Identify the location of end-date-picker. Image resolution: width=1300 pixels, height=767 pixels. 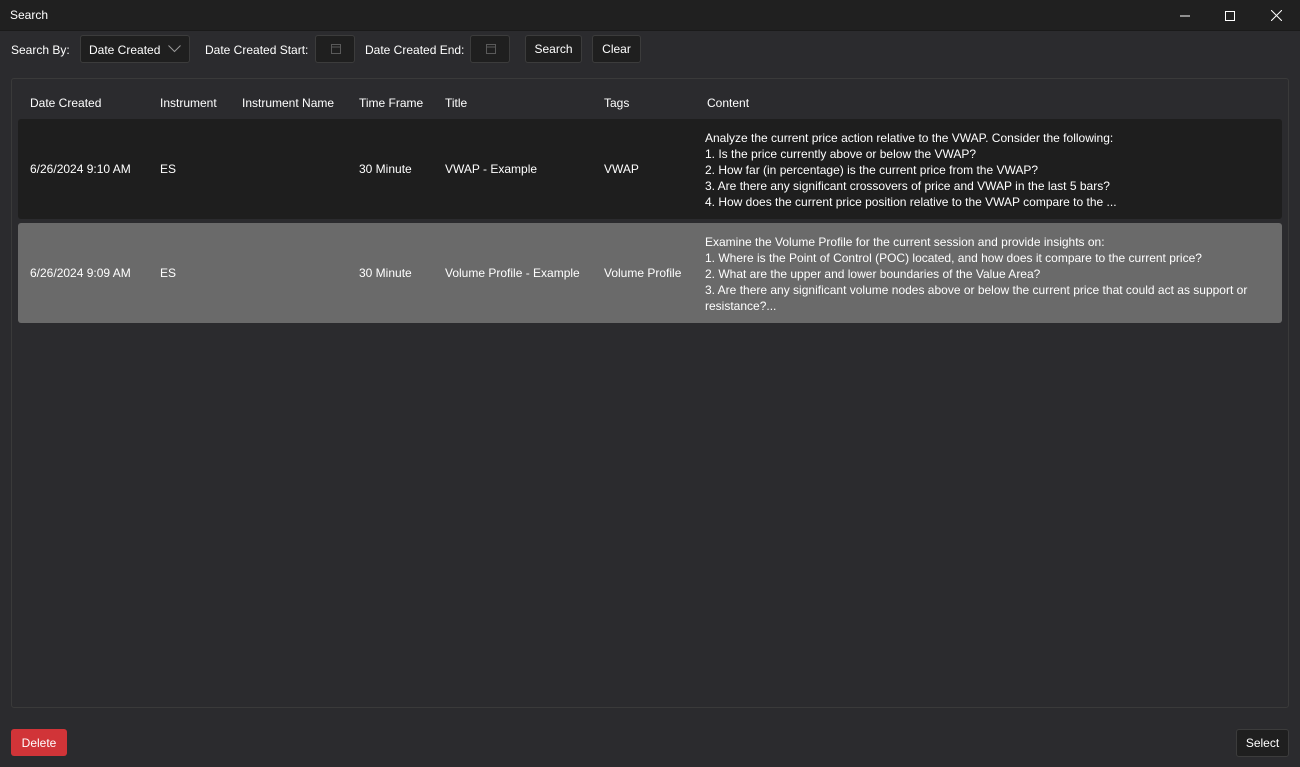
(490, 49).